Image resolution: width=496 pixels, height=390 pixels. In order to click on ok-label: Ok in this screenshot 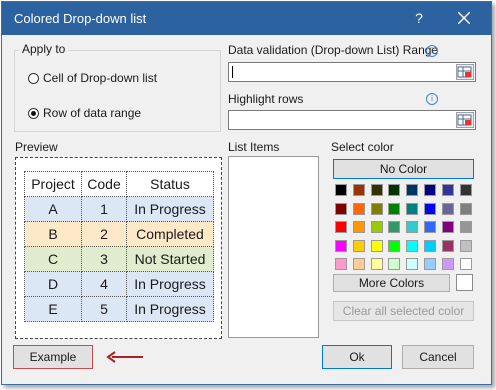, I will do `click(357, 357)`.